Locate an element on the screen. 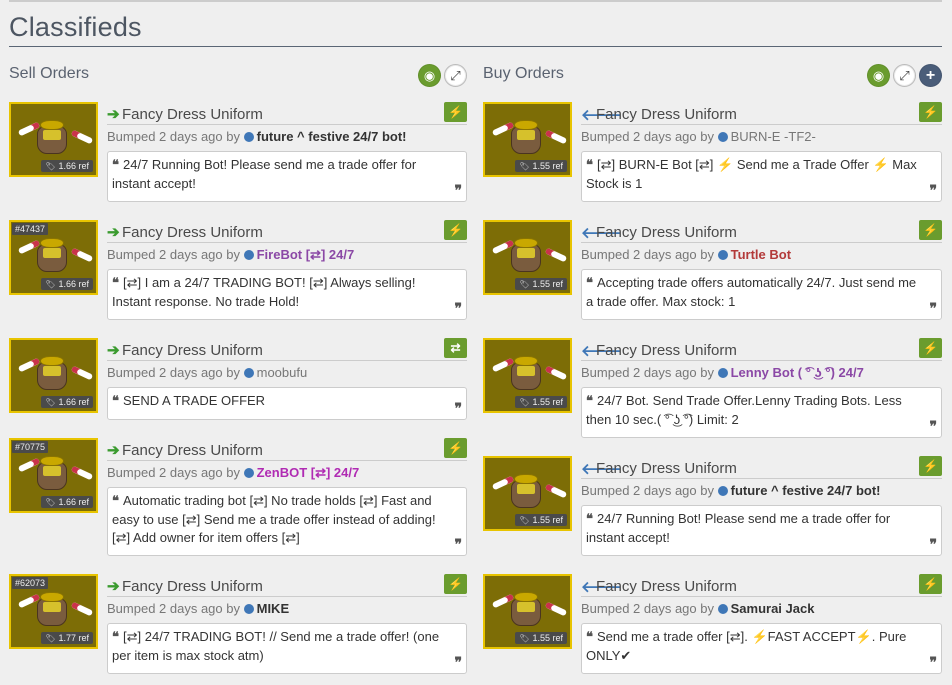 This screenshot has height=685, width=952. bump-info: Bumped 2 days ago by moobufu is located at coordinates (287, 374).